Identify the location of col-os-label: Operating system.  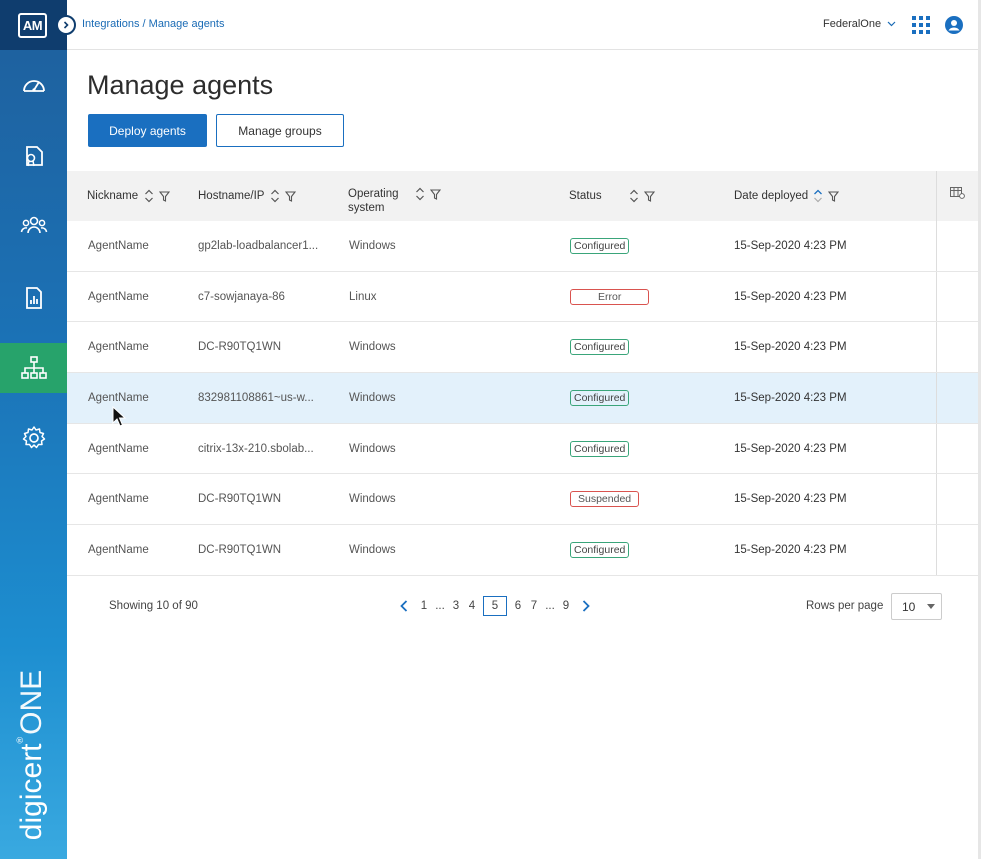
(373, 201).